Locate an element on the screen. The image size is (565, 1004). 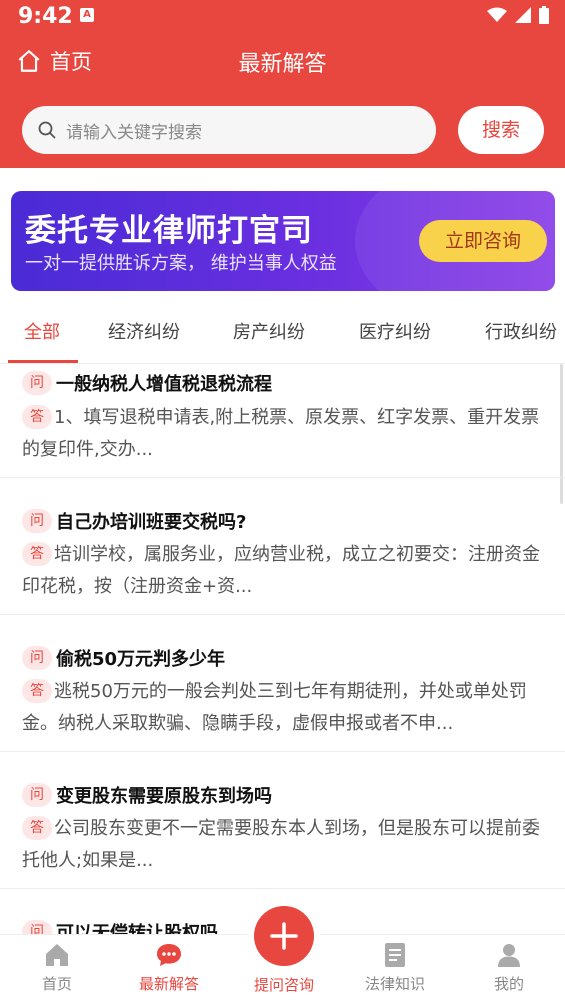
question-line: 问 偷税50万元判多少年 is located at coordinates (123, 658).